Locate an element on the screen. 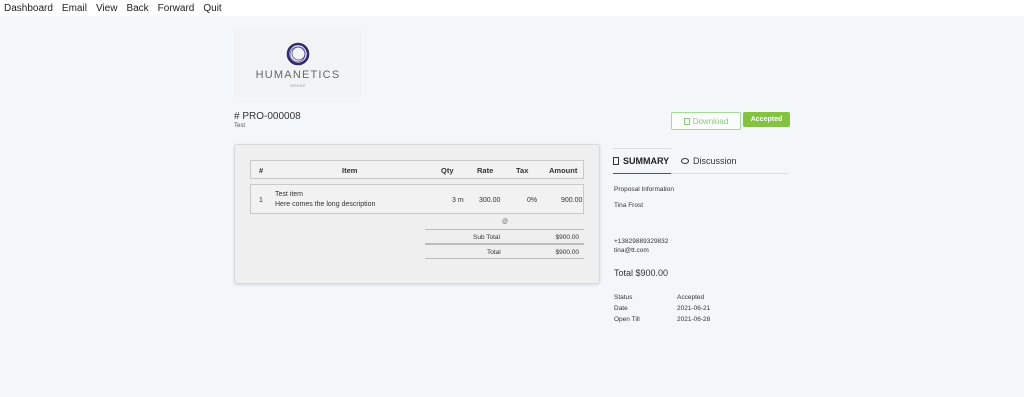 This screenshot has height=397, width=1024. tab-summary: SUMMARY is located at coordinates (642, 161).